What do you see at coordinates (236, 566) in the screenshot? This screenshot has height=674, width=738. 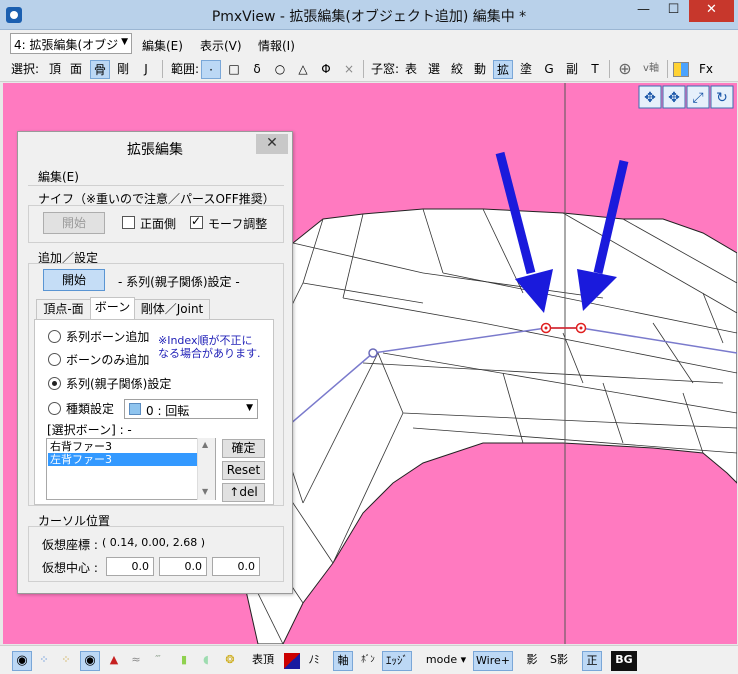 I see `virtual-center-z-field: 0.0` at bounding box center [236, 566].